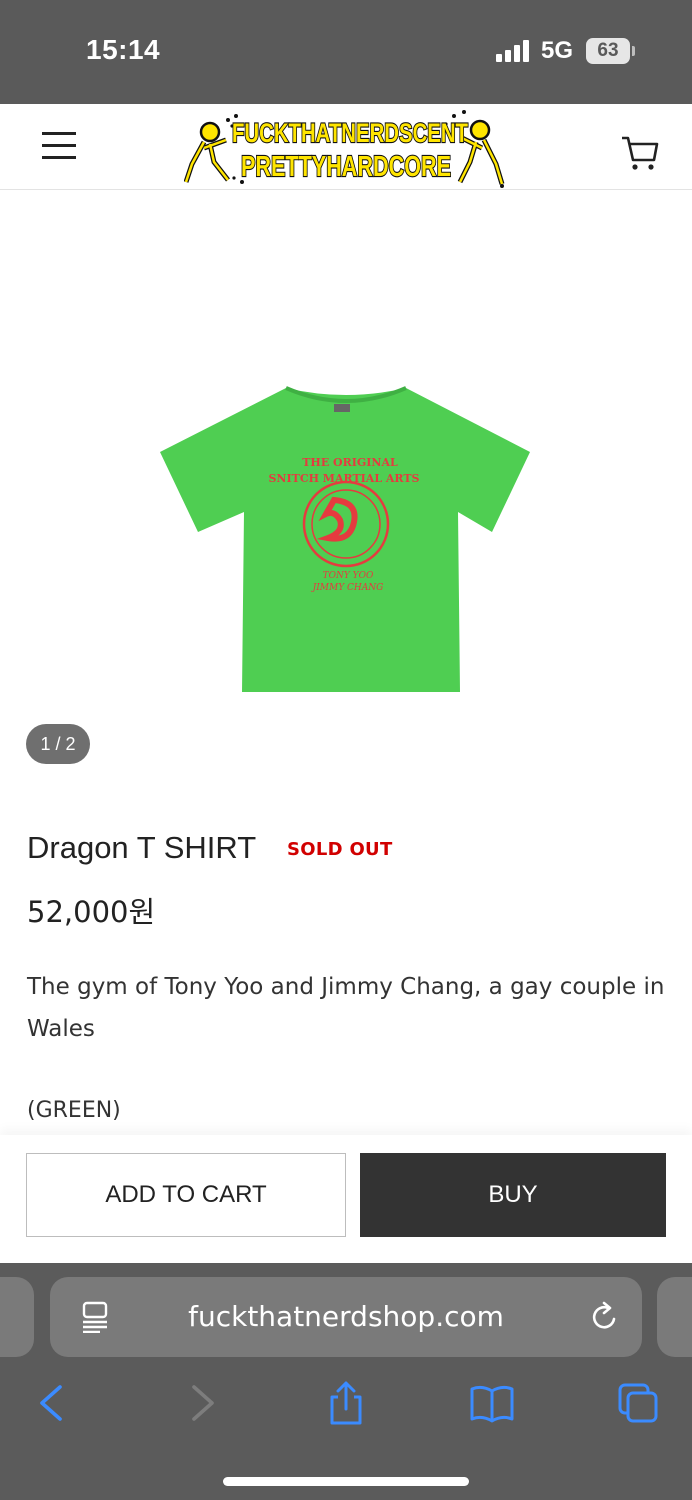 The image size is (692, 1500). Describe the element at coordinates (608, 51) in the screenshot. I see `battery-icon: 63` at that location.